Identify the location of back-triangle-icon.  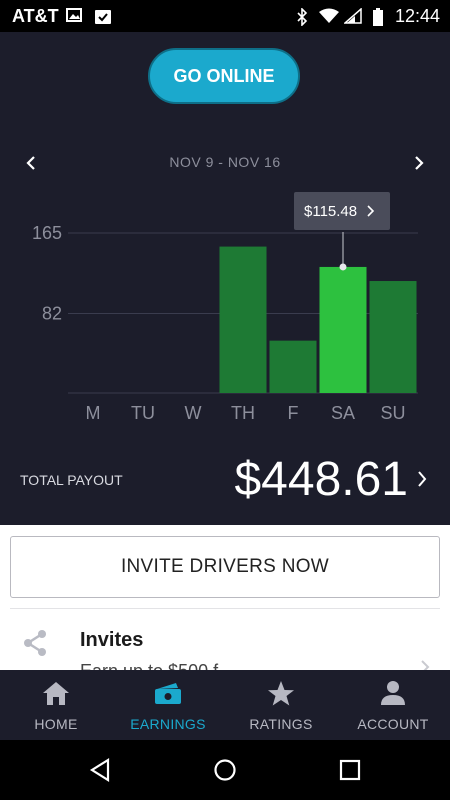
(99, 770).